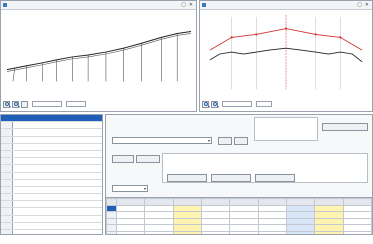 The width and height of the screenshot is (373, 244). I want to click on info-box, so click(286, 129).